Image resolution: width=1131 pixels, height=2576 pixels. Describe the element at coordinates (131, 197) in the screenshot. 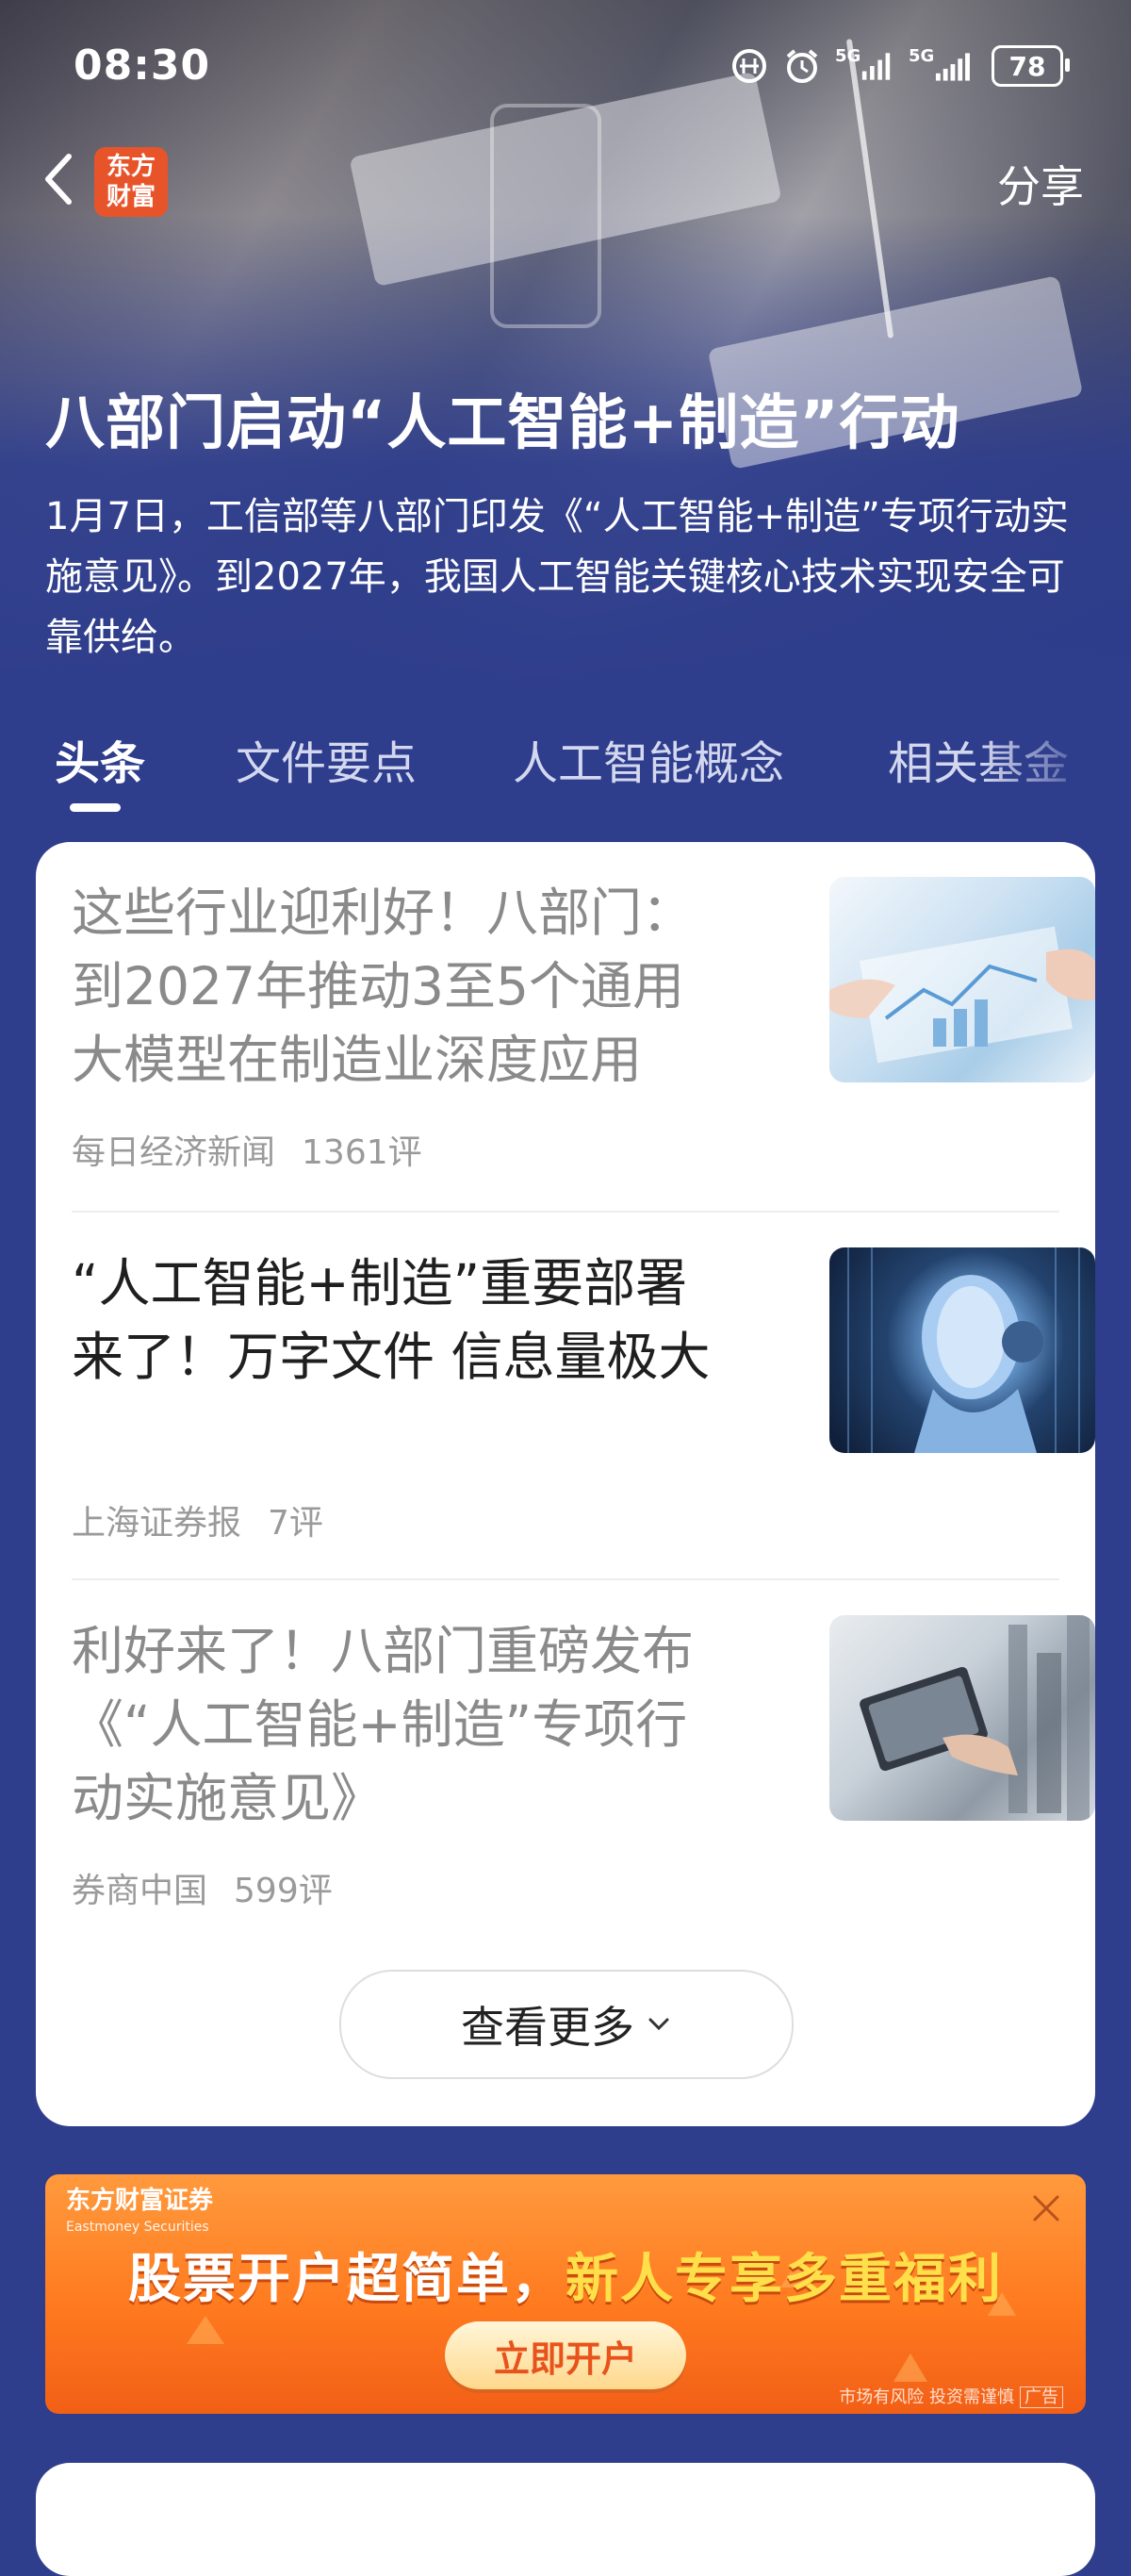

I see `logo-text-2: 财富` at that location.